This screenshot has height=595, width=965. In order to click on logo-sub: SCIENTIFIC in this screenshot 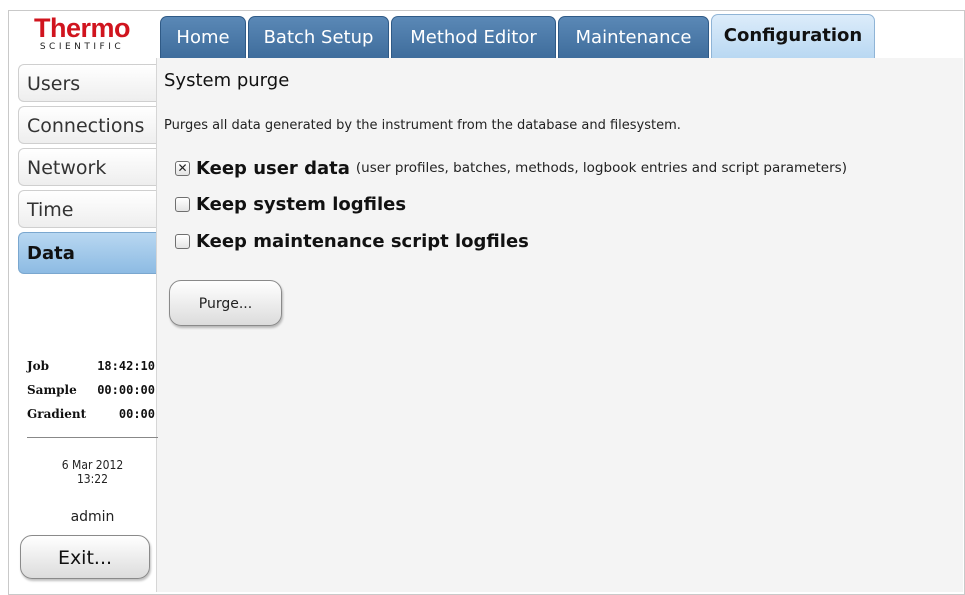, I will do `click(82, 47)`.